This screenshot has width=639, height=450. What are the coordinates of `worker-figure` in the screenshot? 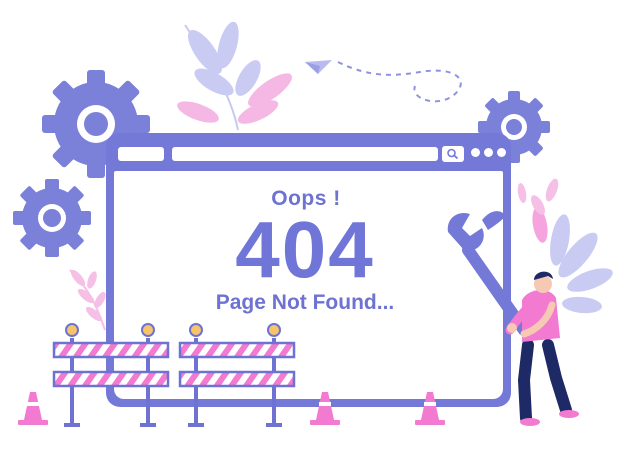 It's located at (513, 318).